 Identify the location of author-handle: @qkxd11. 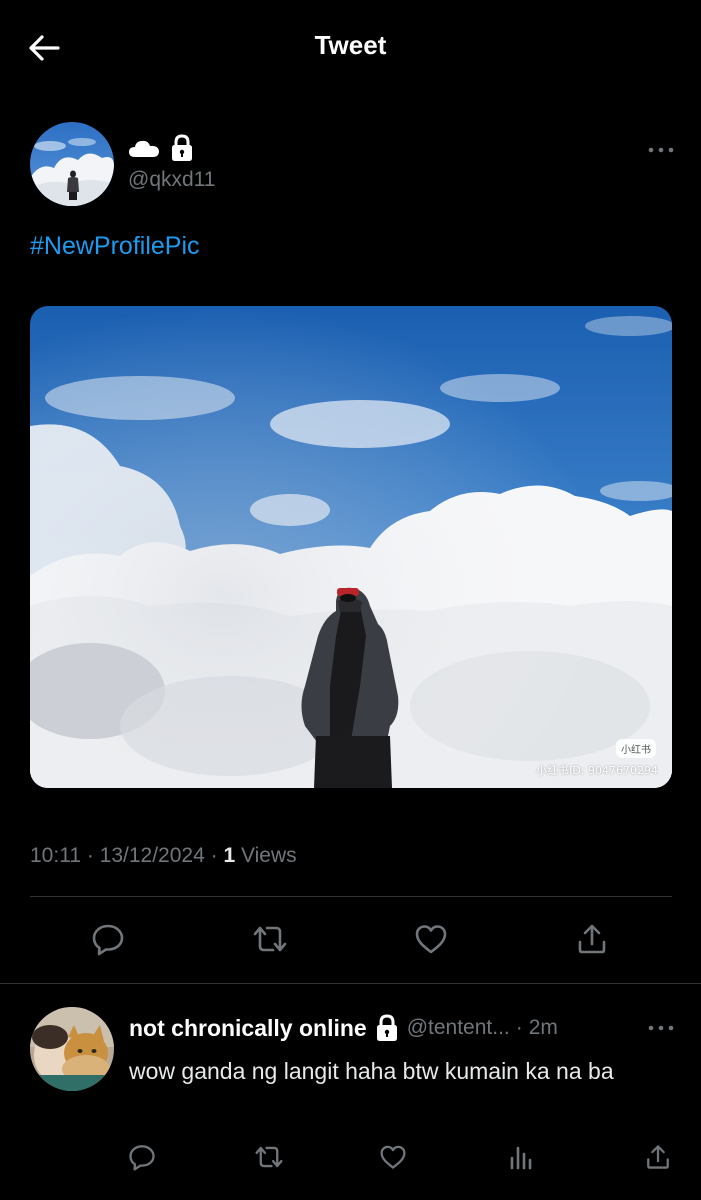
(171, 180).